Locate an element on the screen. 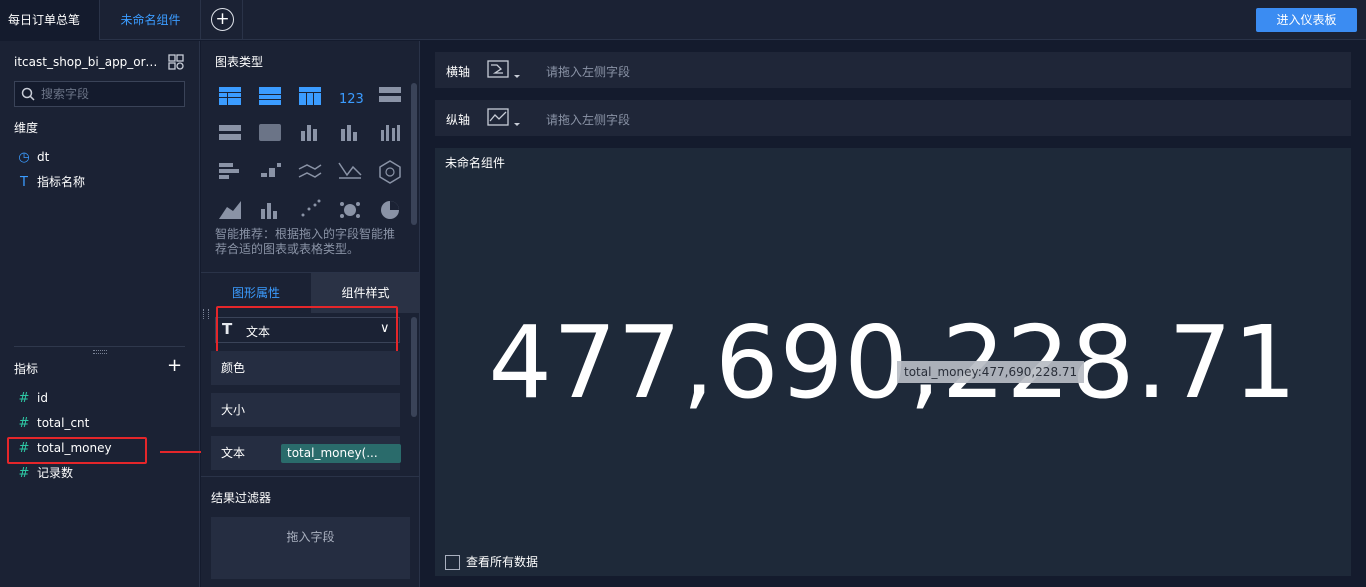 This screenshot has width=1366, height=587. x-axis-shelf: 横轴 请拖入左侧字段 is located at coordinates (893, 70).